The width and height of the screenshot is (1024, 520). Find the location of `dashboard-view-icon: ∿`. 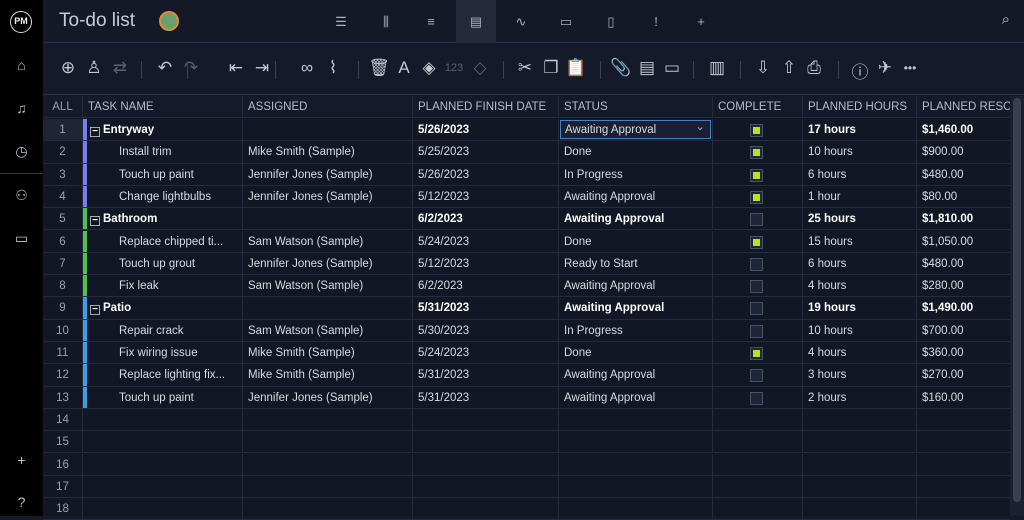

dashboard-view-icon: ∿ is located at coordinates (521, 21).